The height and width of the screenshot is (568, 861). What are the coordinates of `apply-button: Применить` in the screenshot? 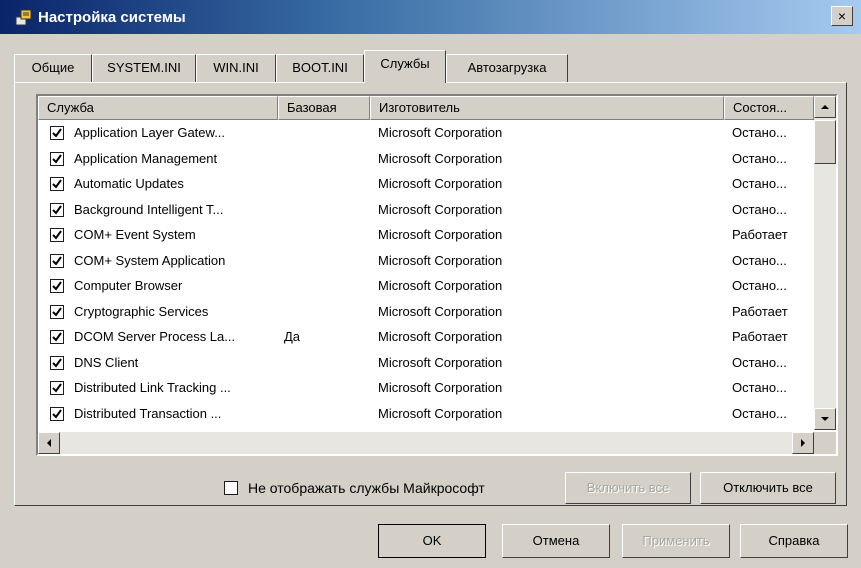 It's located at (676, 541).